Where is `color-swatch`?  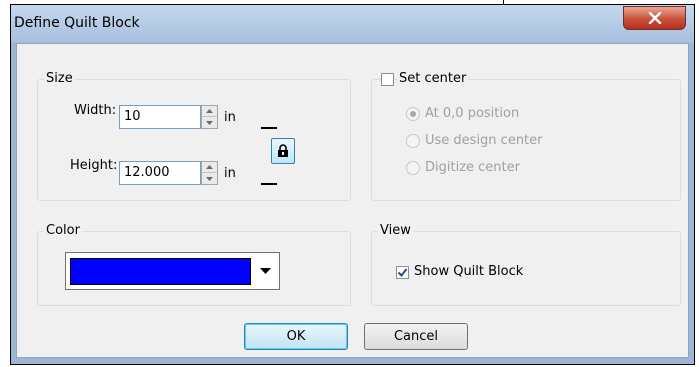 color-swatch is located at coordinates (160, 271).